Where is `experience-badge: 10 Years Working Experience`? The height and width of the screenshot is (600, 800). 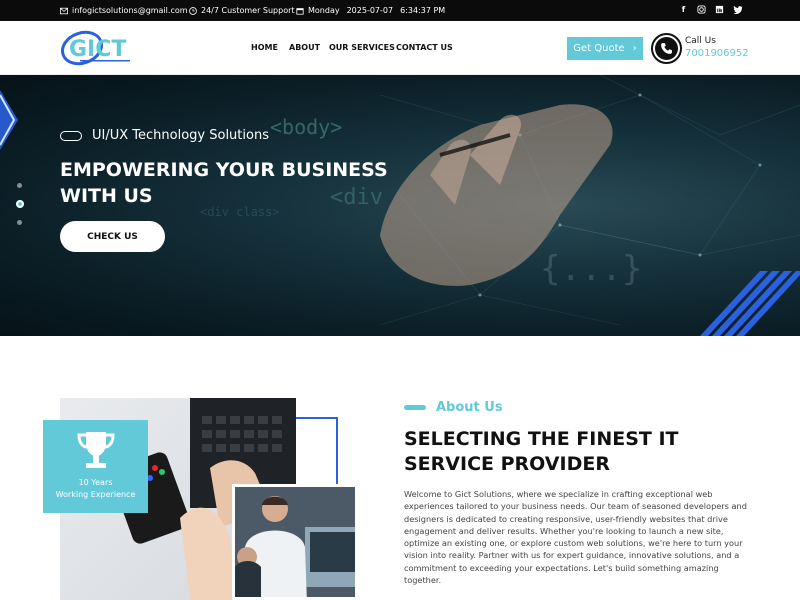
experience-badge: 10 Years Working Experience is located at coordinates (95, 466).